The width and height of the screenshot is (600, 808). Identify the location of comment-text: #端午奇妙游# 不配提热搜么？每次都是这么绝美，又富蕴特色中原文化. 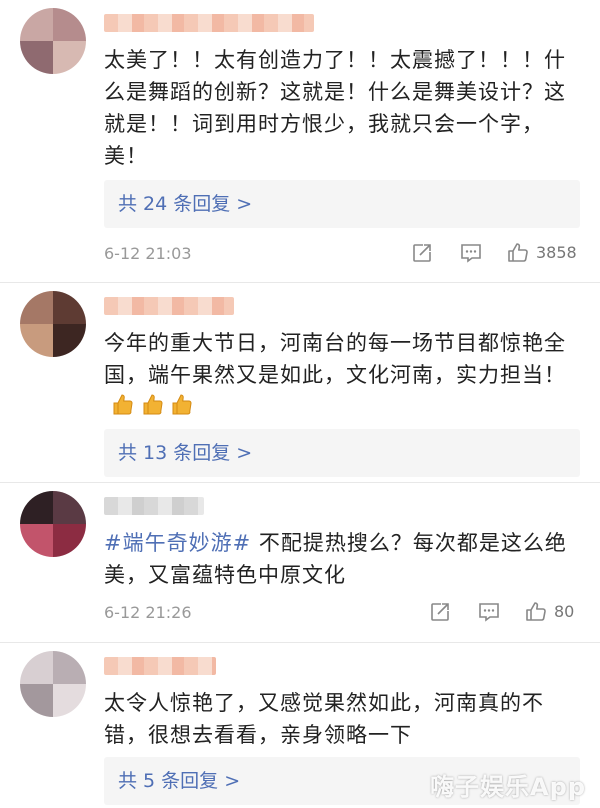
(344, 560).